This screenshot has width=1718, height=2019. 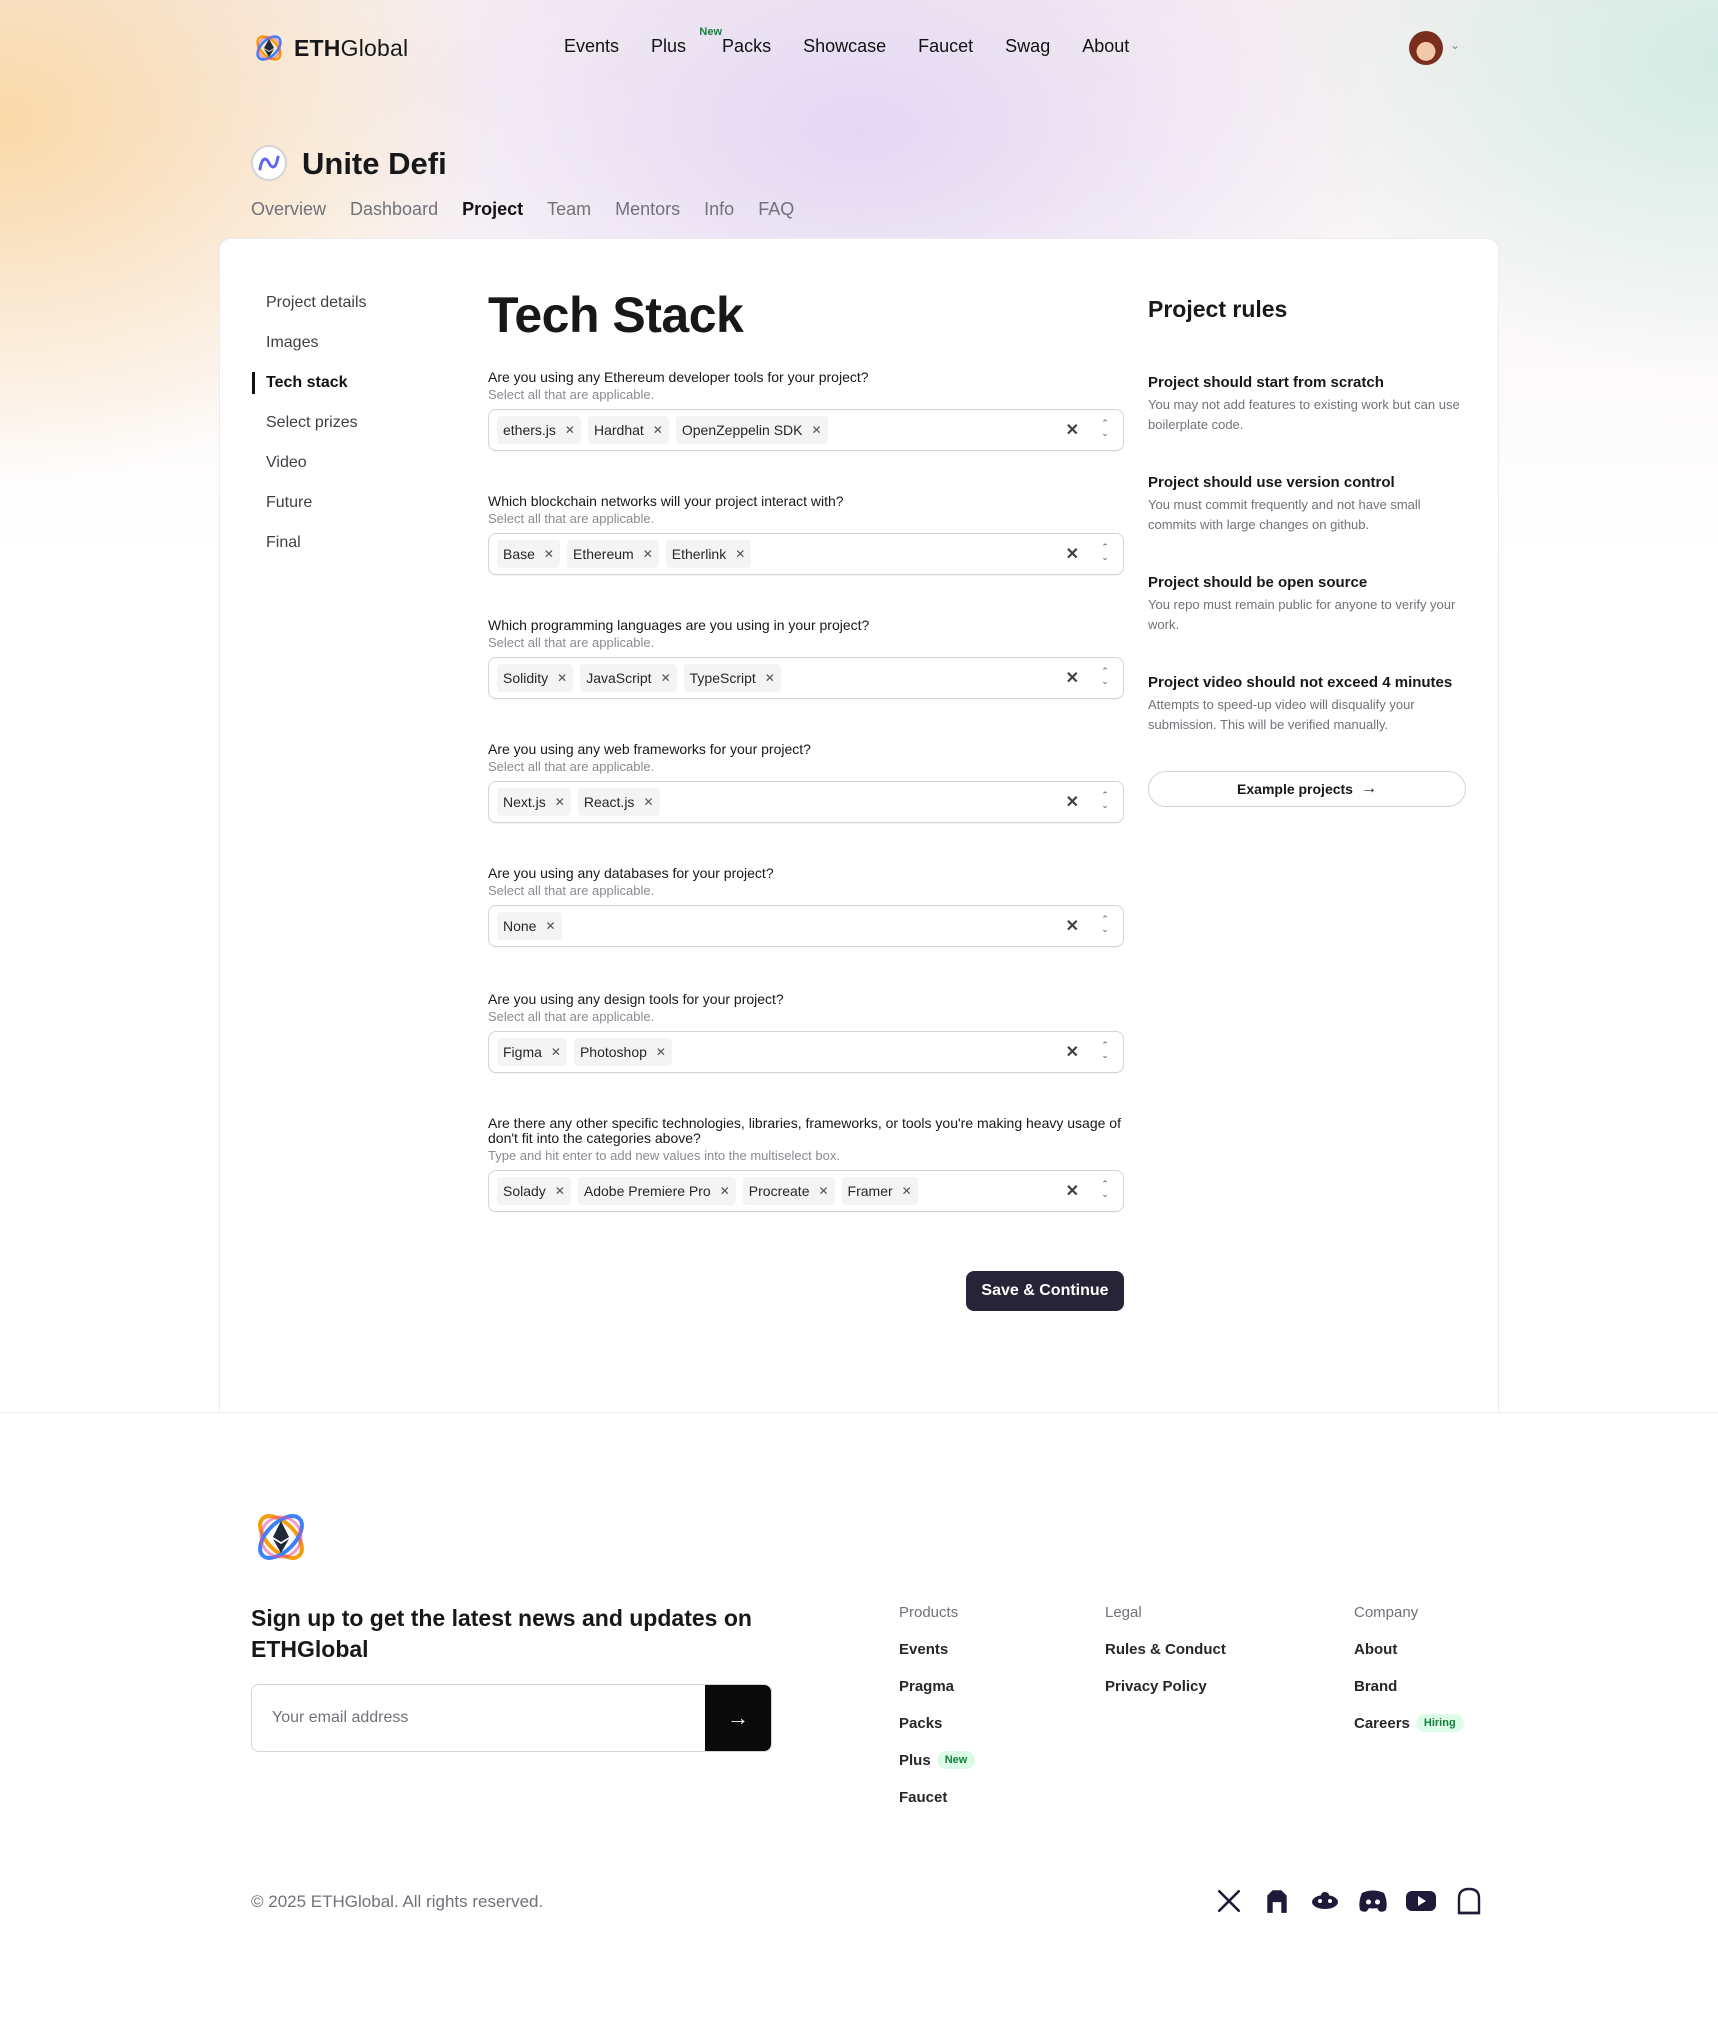 What do you see at coordinates (309, 513) in the screenshot?
I see `sidebar-item-future: Future` at bounding box center [309, 513].